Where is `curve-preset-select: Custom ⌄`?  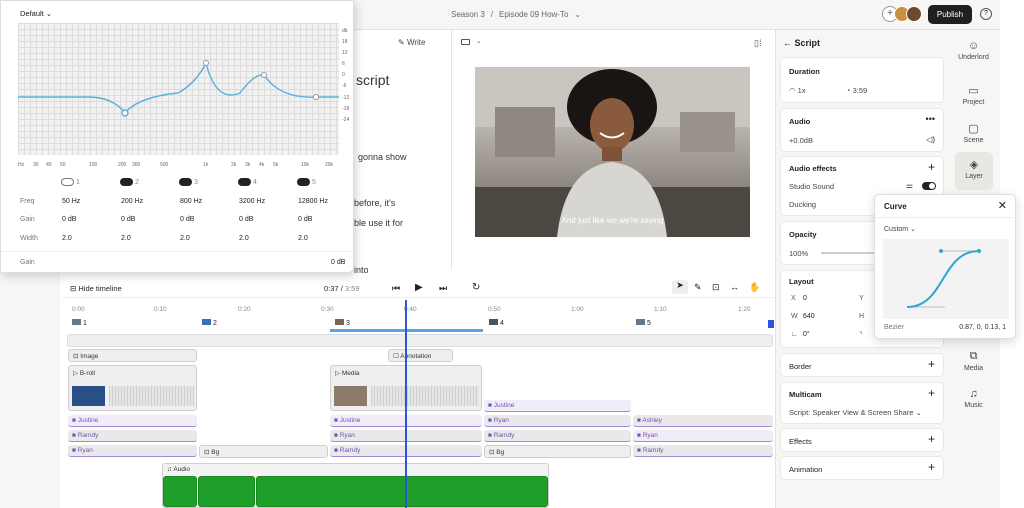 curve-preset-select: Custom ⌄ is located at coordinates (900, 229).